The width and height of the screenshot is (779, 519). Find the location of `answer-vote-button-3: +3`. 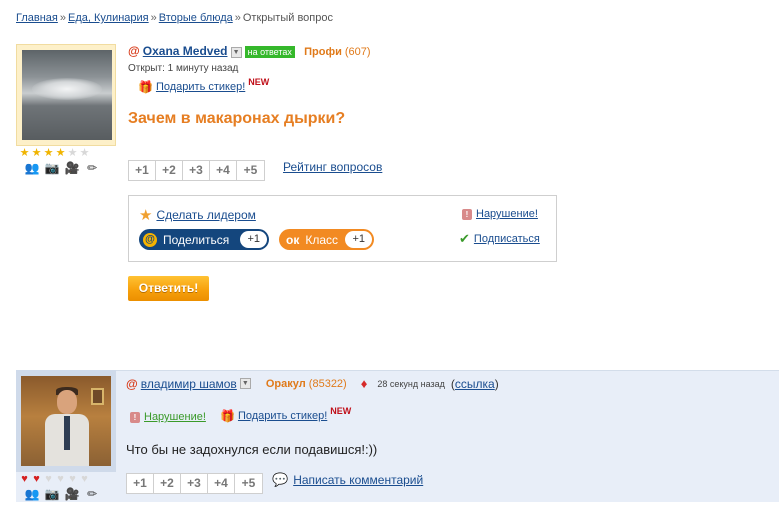

answer-vote-button-3: +3 is located at coordinates (194, 483).